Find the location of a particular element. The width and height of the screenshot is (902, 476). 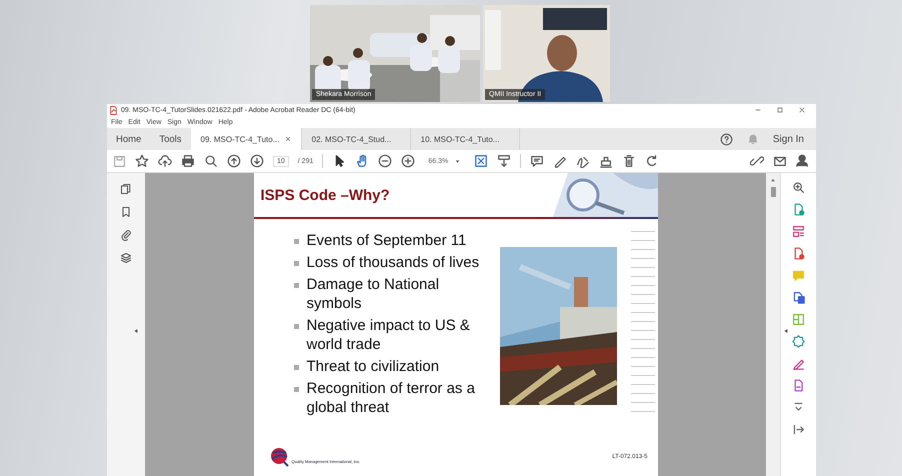

scroll-mode-icon is located at coordinates (504, 161).